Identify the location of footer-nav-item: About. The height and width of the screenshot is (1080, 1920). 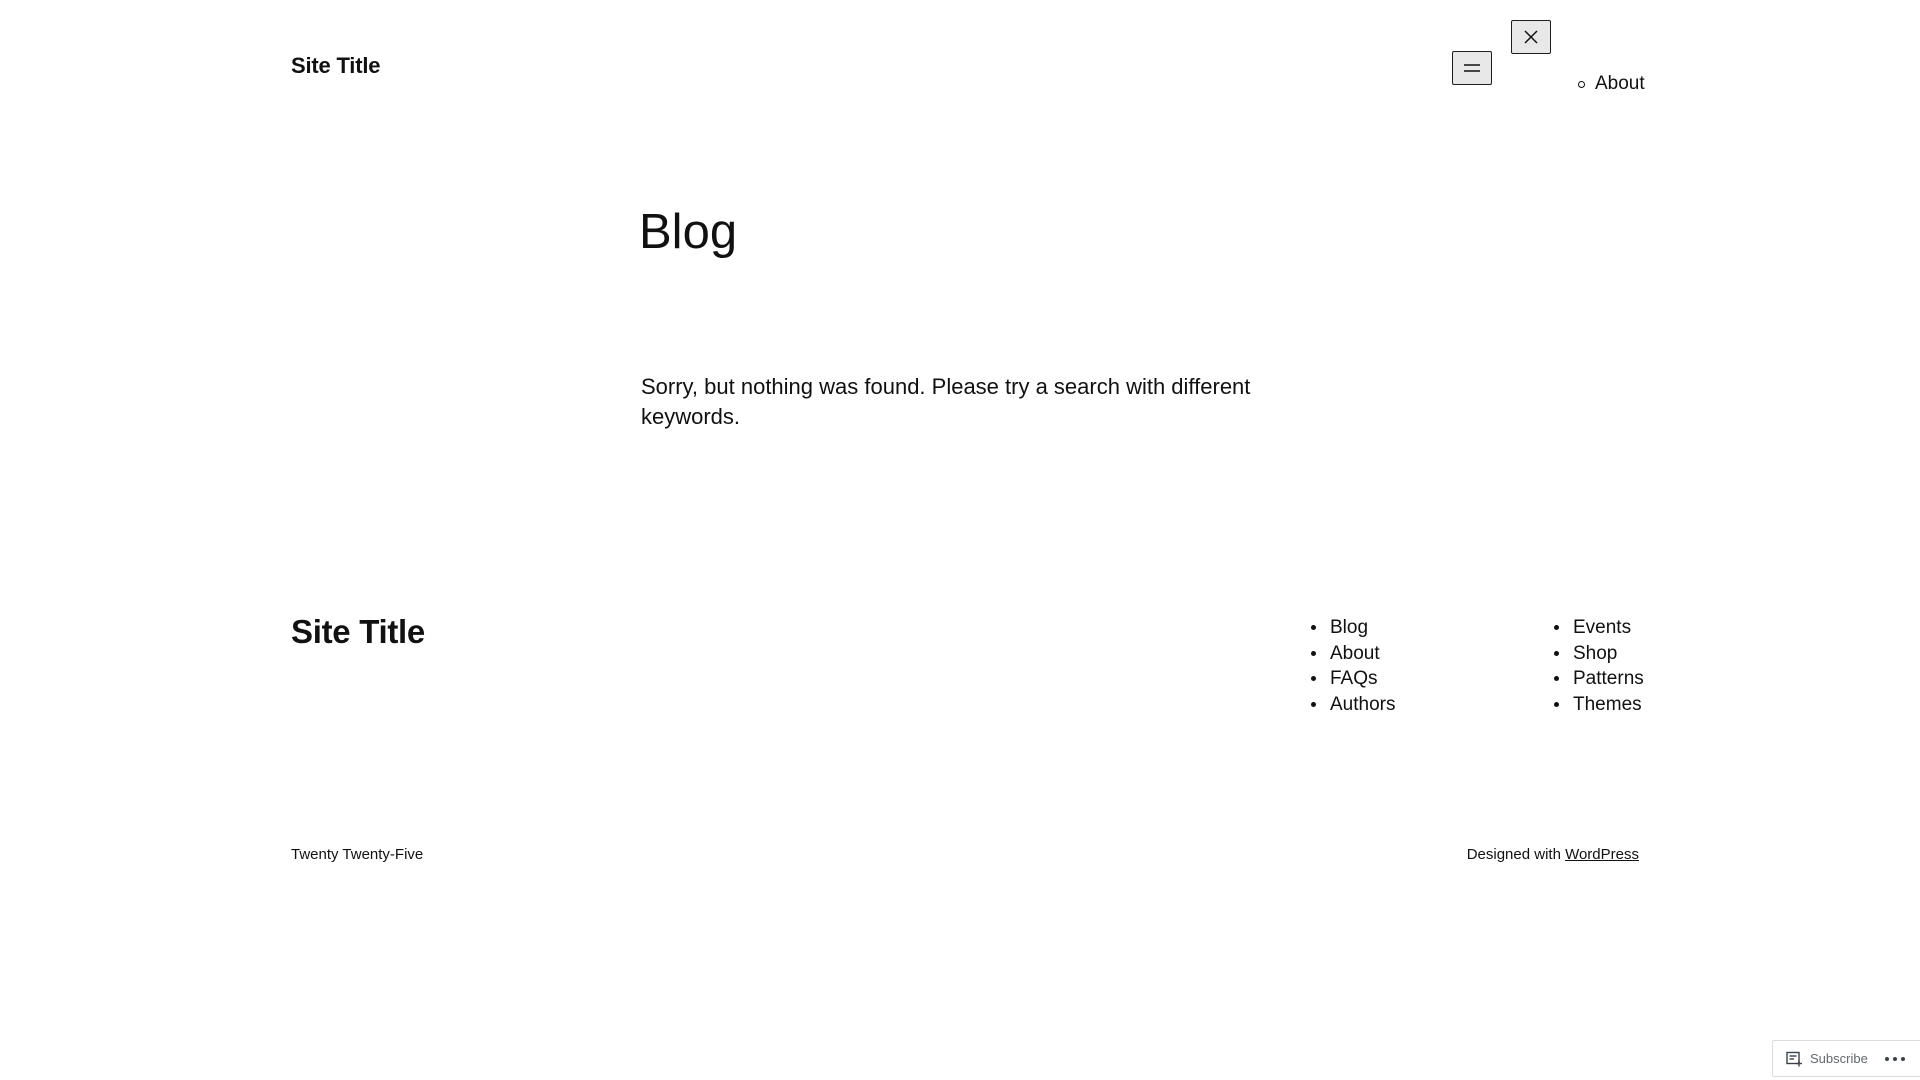
(1353, 654).